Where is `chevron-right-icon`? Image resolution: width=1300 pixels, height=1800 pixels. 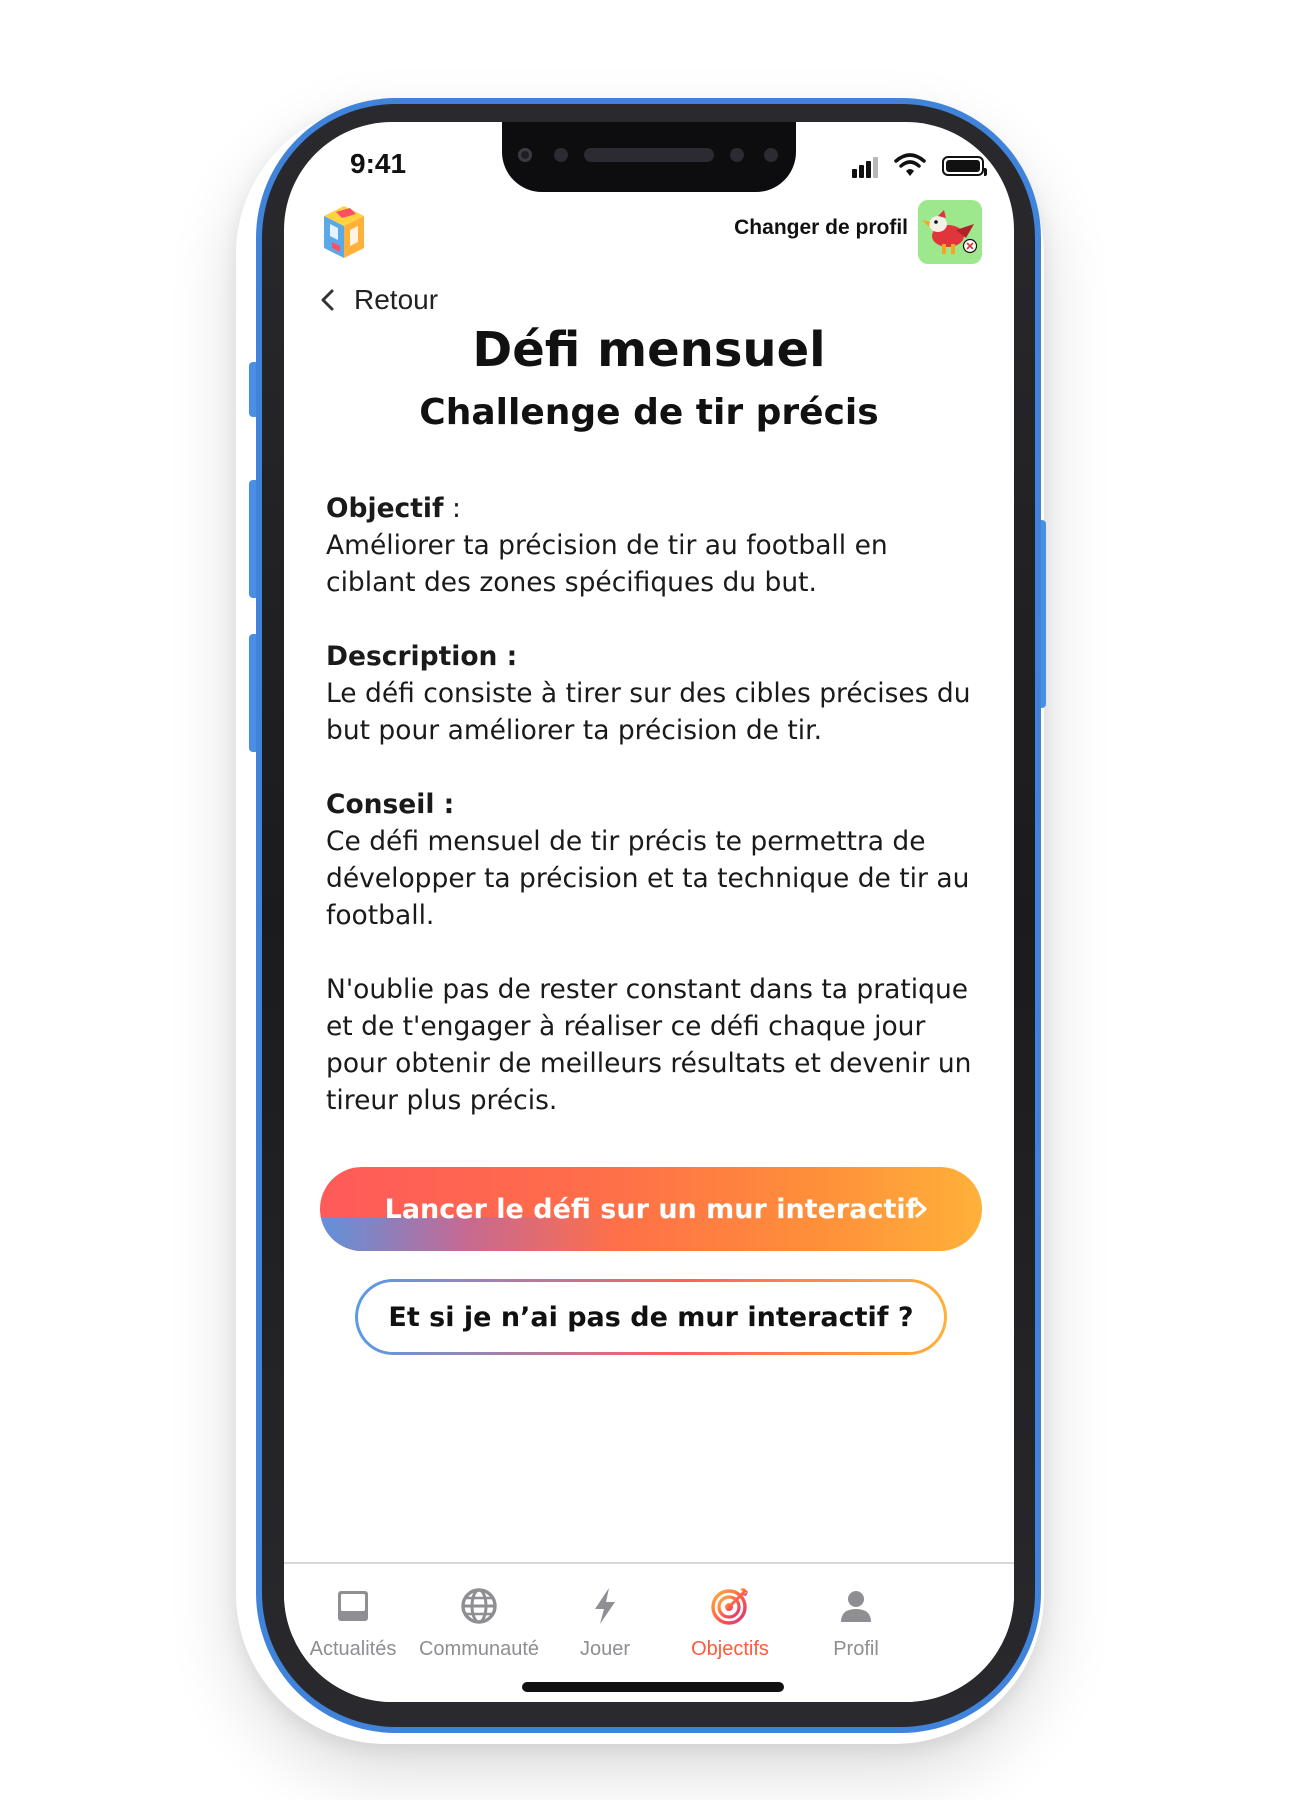
chevron-right-icon is located at coordinates (921, 1209).